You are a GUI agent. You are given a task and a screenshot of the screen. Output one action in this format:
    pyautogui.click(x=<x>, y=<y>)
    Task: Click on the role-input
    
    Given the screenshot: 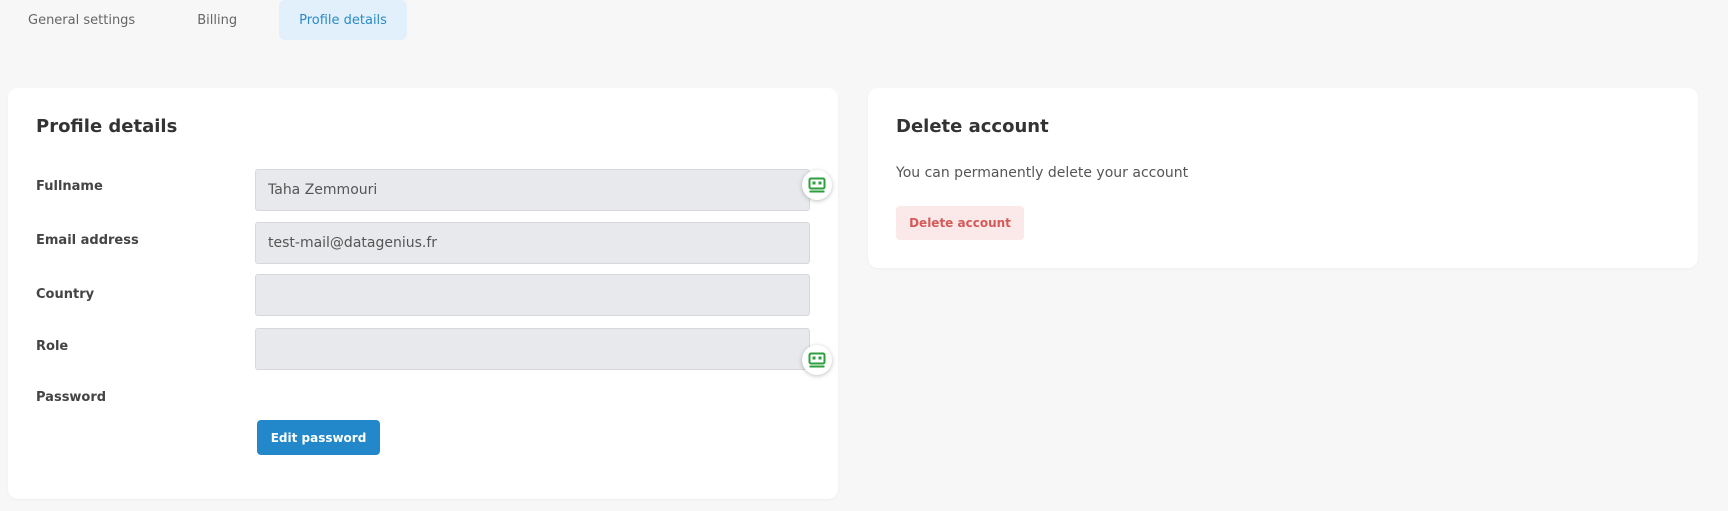 What is the action you would take?
    pyautogui.click(x=532, y=349)
    